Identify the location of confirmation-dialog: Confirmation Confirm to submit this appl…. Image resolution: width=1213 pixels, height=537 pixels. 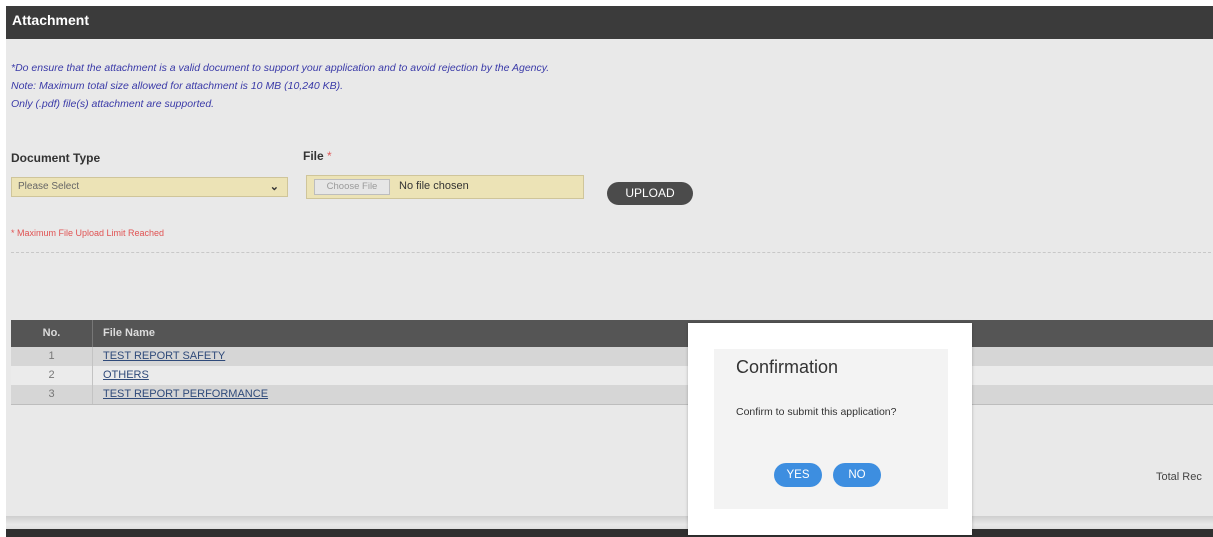
(830, 429).